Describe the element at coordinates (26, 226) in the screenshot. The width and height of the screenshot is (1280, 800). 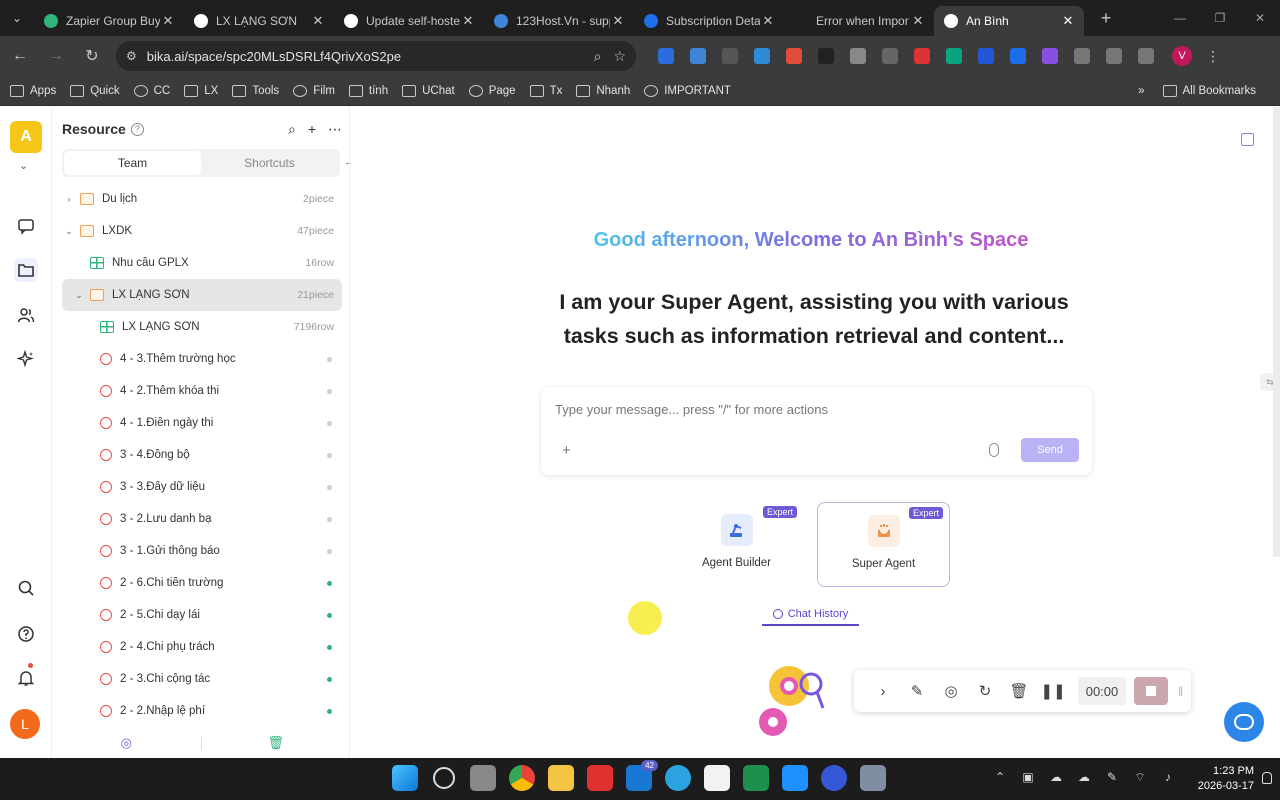
I see `chat-icon` at that location.